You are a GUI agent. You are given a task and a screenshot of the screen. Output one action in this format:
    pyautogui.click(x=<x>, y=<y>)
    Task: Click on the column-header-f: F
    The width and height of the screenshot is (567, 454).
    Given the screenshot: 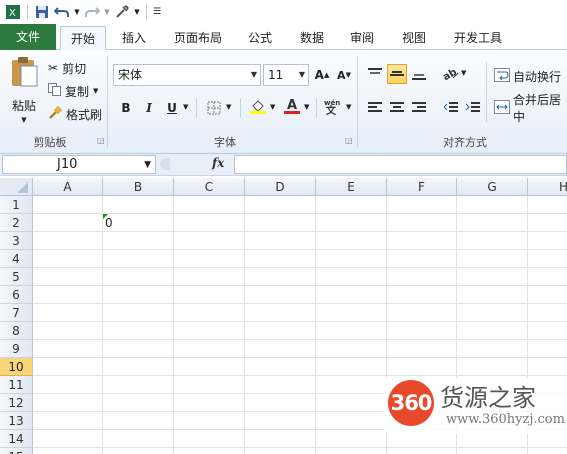 What is the action you would take?
    pyautogui.click(x=422, y=187)
    